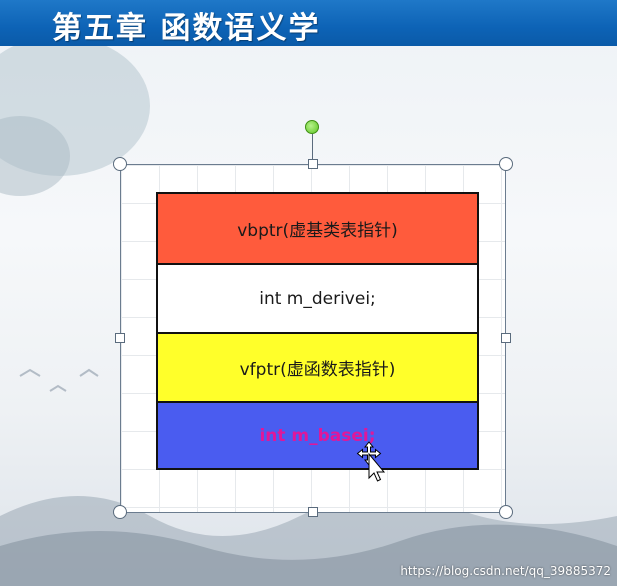  I want to click on resize-handle-bottom-left, so click(120, 512).